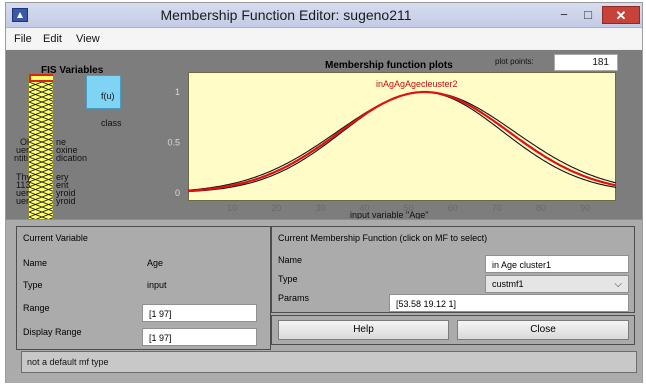 The width and height of the screenshot is (646, 385). Describe the element at coordinates (294, 298) in the screenshot. I see `mf-params-label: Params` at that location.